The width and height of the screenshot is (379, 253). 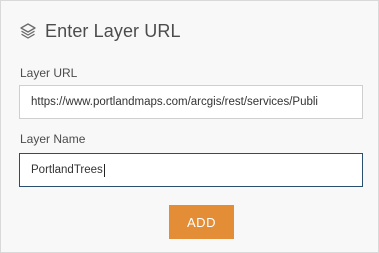 What do you see at coordinates (191, 170) in the screenshot?
I see `layer-name-input: PortlandTrees` at bounding box center [191, 170].